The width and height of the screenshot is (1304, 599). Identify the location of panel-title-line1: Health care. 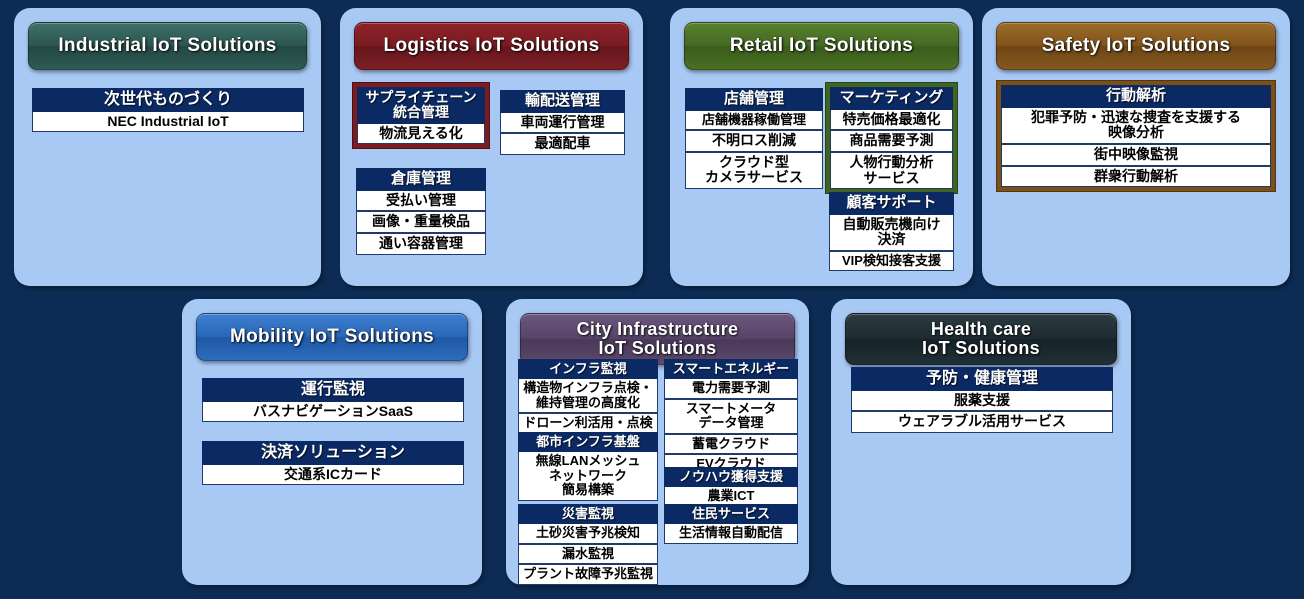
(981, 328).